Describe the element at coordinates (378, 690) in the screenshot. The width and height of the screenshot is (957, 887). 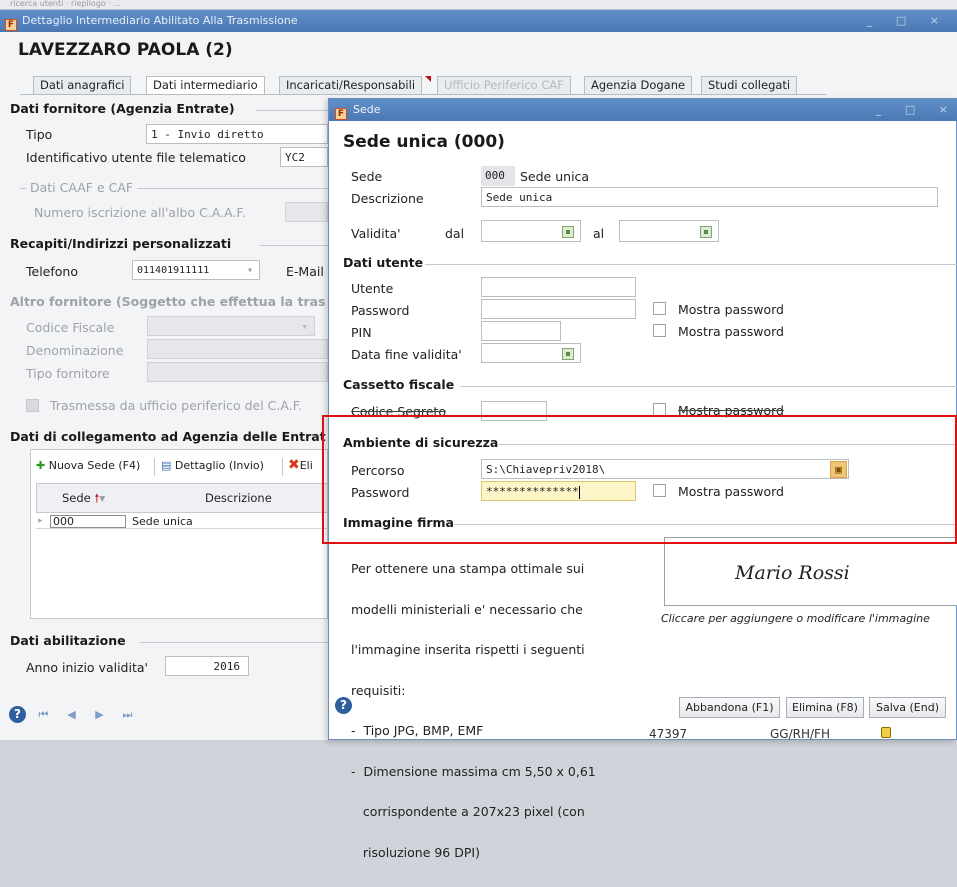
I see `firma-text-line: requisiti:` at that location.